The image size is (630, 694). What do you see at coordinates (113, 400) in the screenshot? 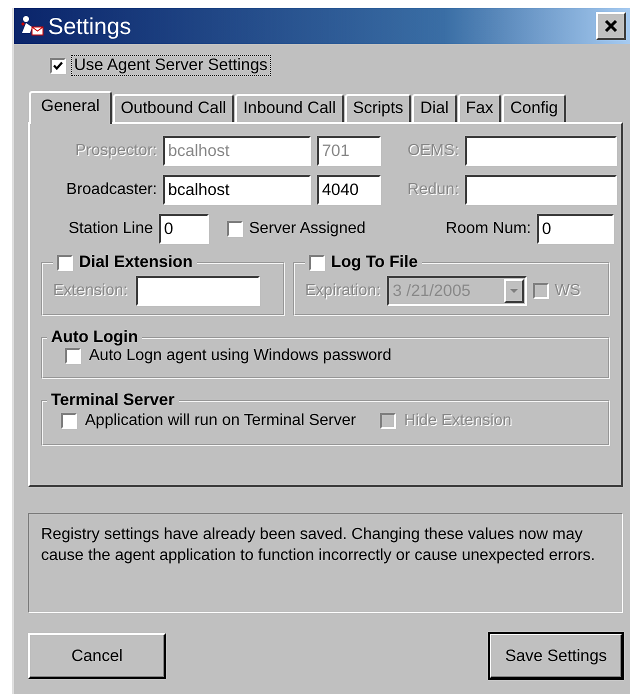
I see `group-title: Terminal Server` at bounding box center [113, 400].